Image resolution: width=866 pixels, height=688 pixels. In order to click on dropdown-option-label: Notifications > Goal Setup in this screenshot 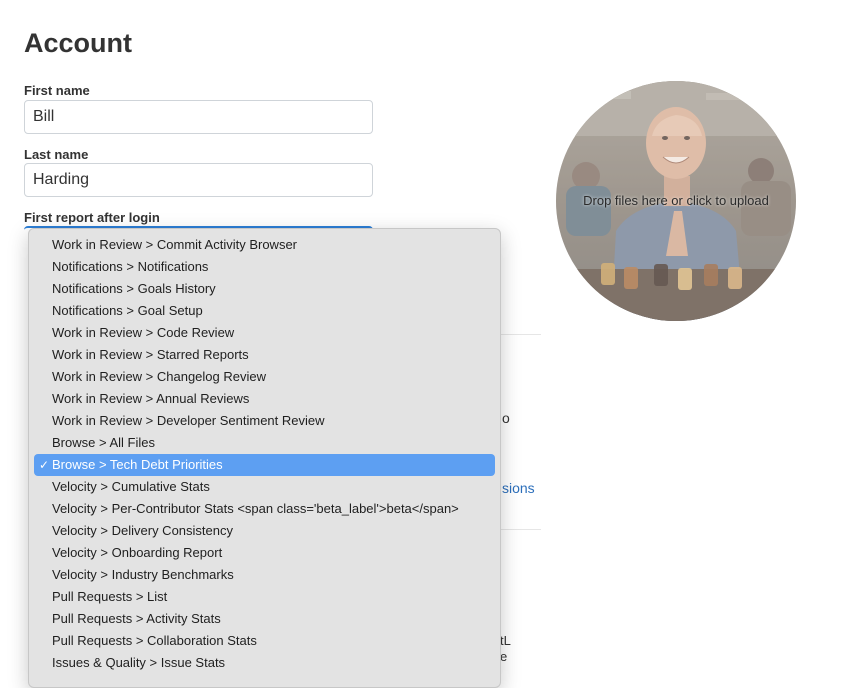, I will do `click(127, 310)`.